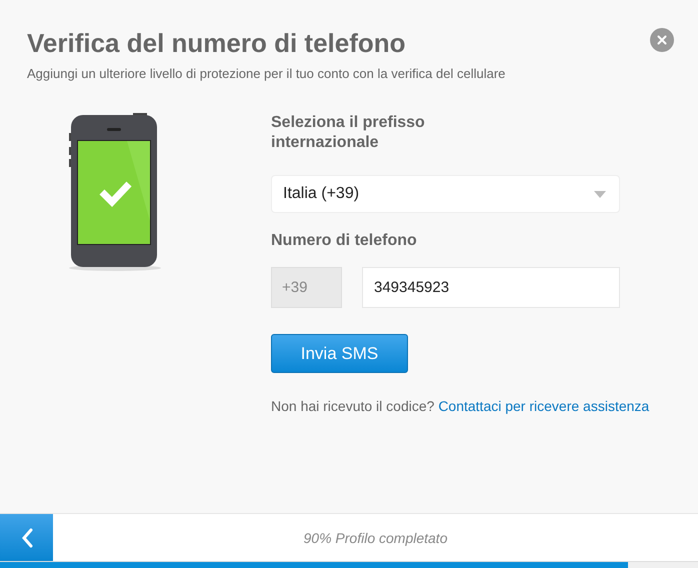 The image size is (698, 568). I want to click on country-select: Italia (+39), so click(445, 194).